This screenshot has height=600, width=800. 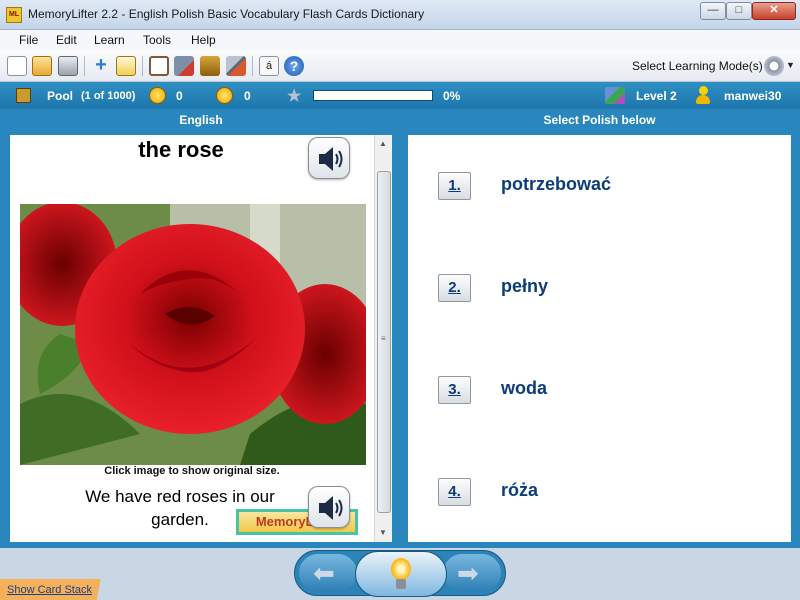 I want to click on cards-icon, so click(x=210, y=66).